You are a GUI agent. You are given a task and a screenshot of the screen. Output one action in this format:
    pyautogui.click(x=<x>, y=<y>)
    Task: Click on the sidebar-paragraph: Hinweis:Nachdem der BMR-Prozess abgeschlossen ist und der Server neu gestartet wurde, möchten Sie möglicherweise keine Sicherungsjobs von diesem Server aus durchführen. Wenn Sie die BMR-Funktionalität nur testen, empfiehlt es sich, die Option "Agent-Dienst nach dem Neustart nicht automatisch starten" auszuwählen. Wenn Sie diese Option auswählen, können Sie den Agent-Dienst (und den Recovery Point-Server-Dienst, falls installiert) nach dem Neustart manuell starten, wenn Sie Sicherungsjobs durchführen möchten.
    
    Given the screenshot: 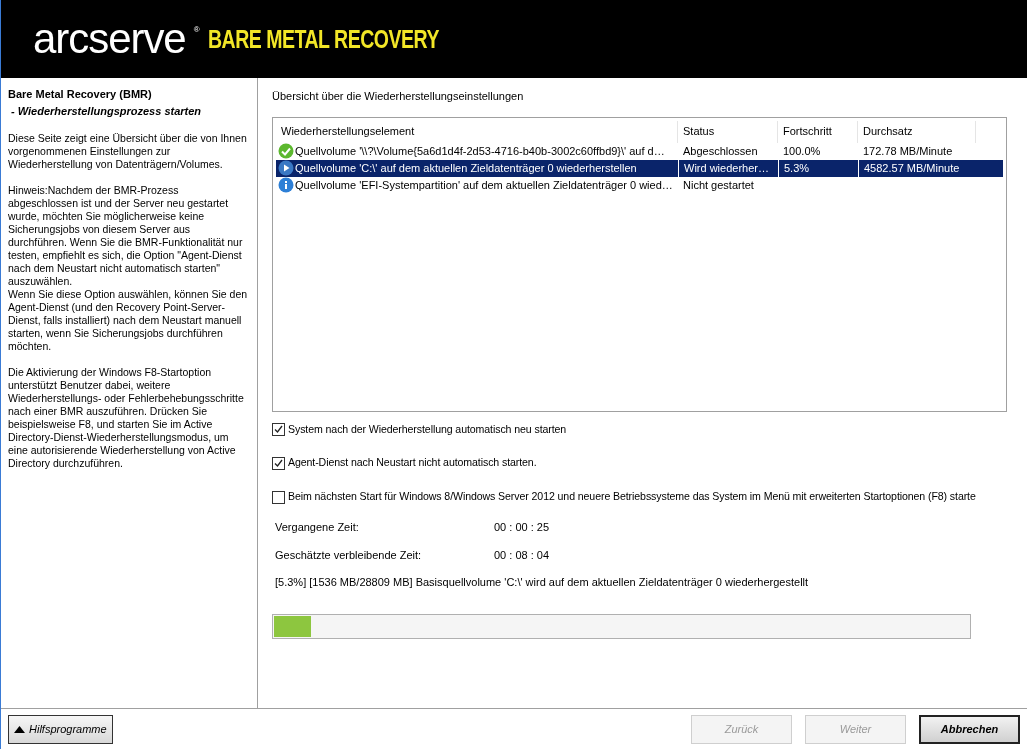 What is the action you would take?
    pyautogui.click(x=128, y=268)
    